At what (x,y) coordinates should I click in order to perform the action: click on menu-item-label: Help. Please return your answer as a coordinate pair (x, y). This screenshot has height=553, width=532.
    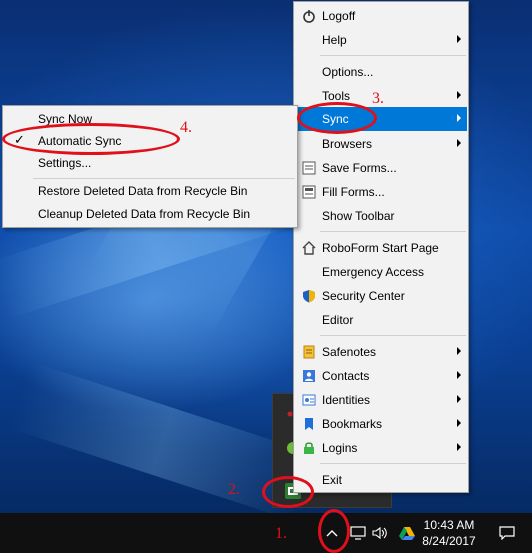
    Looking at the image, I should click on (334, 40).